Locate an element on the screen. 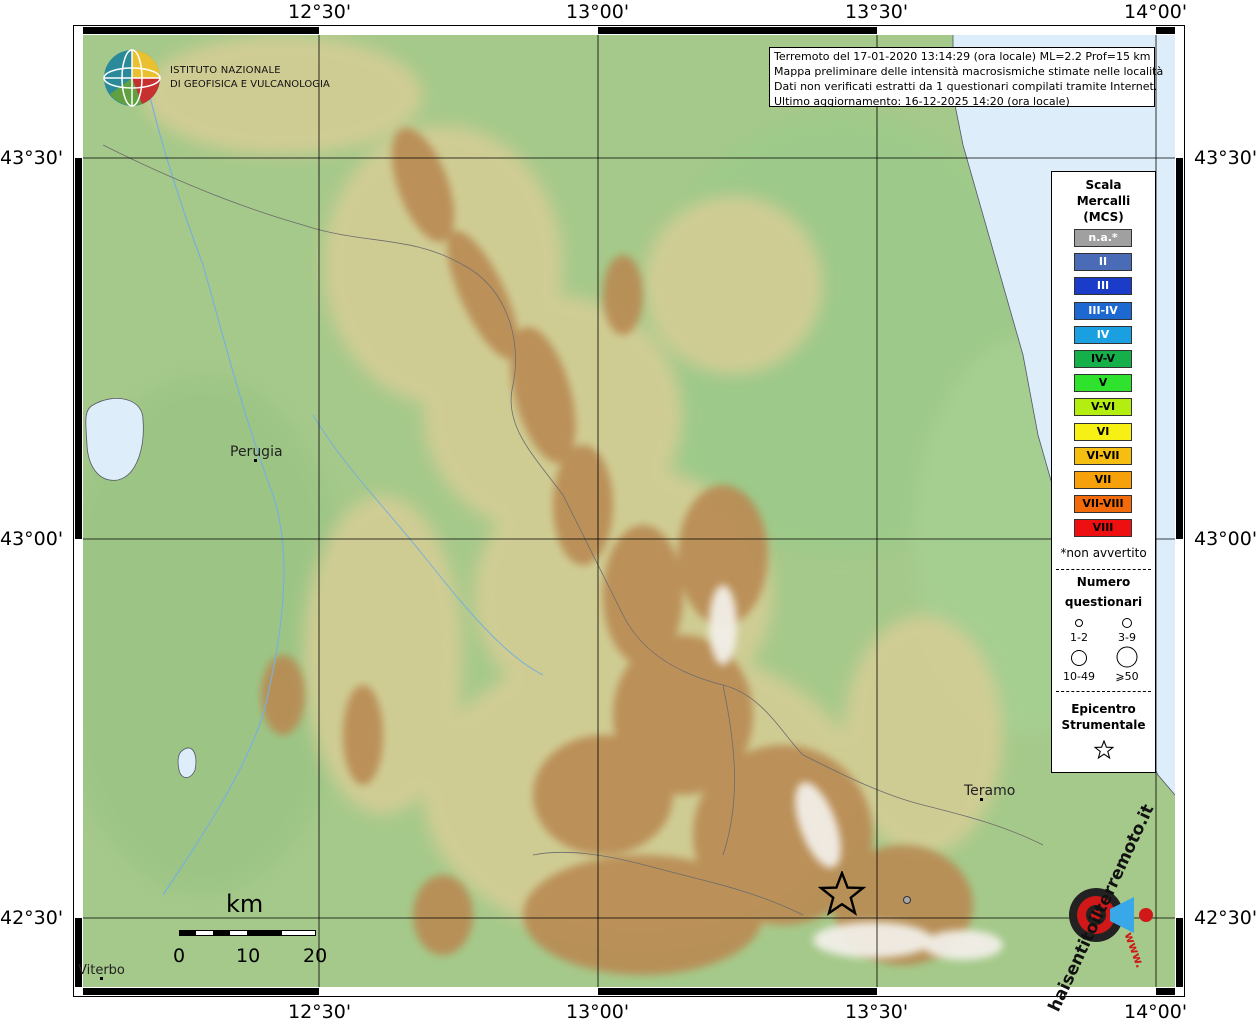 The image size is (1256, 1024). epicenter-star-icon is located at coordinates (1104, 750).